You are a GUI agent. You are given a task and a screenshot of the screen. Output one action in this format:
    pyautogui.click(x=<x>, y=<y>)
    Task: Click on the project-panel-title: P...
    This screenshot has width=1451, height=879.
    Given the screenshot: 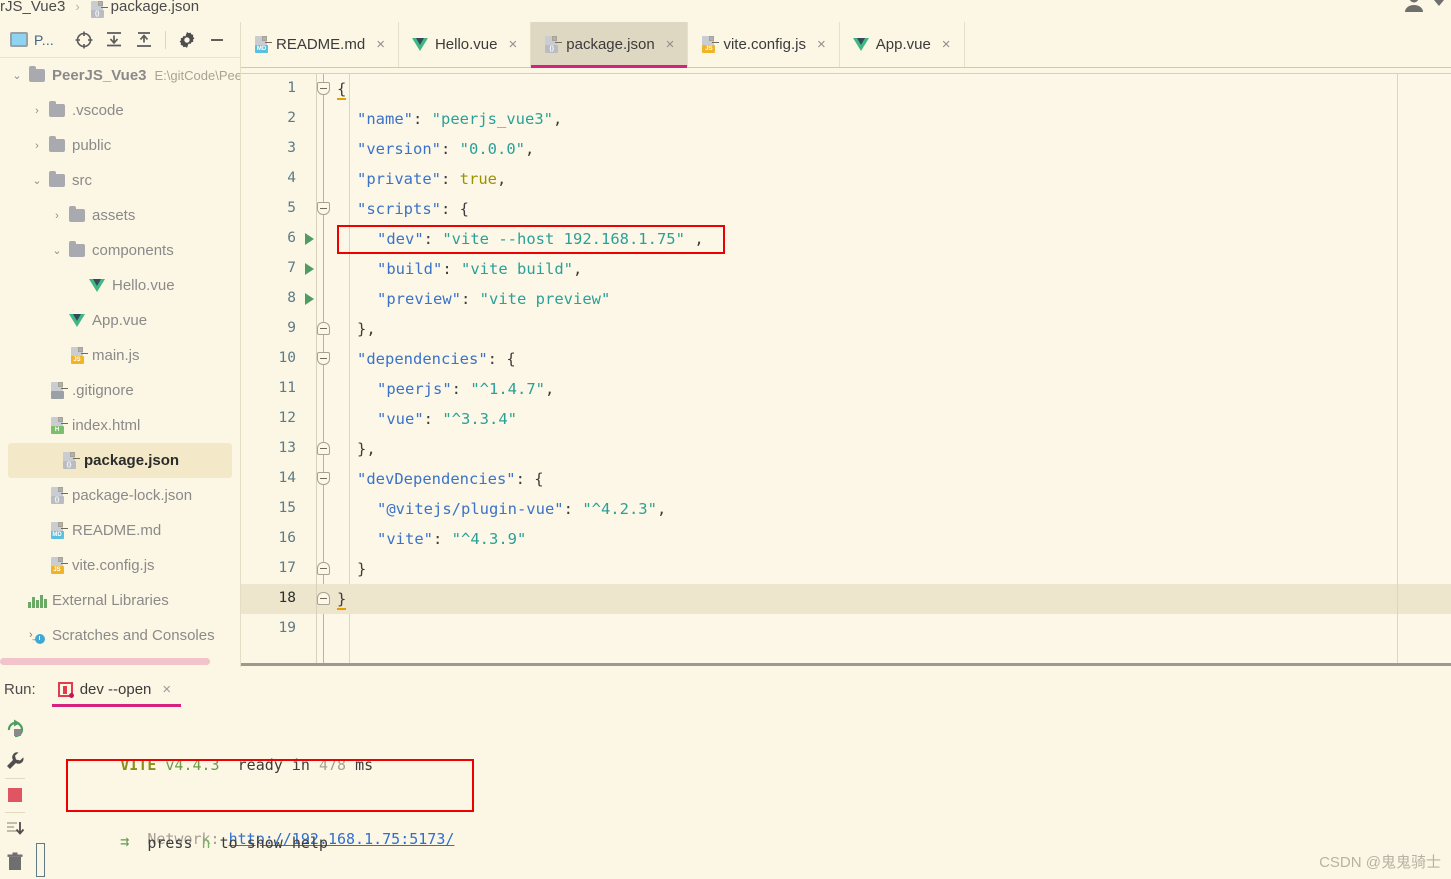 What is the action you would take?
    pyautogui.click(x=32, y=40)
    